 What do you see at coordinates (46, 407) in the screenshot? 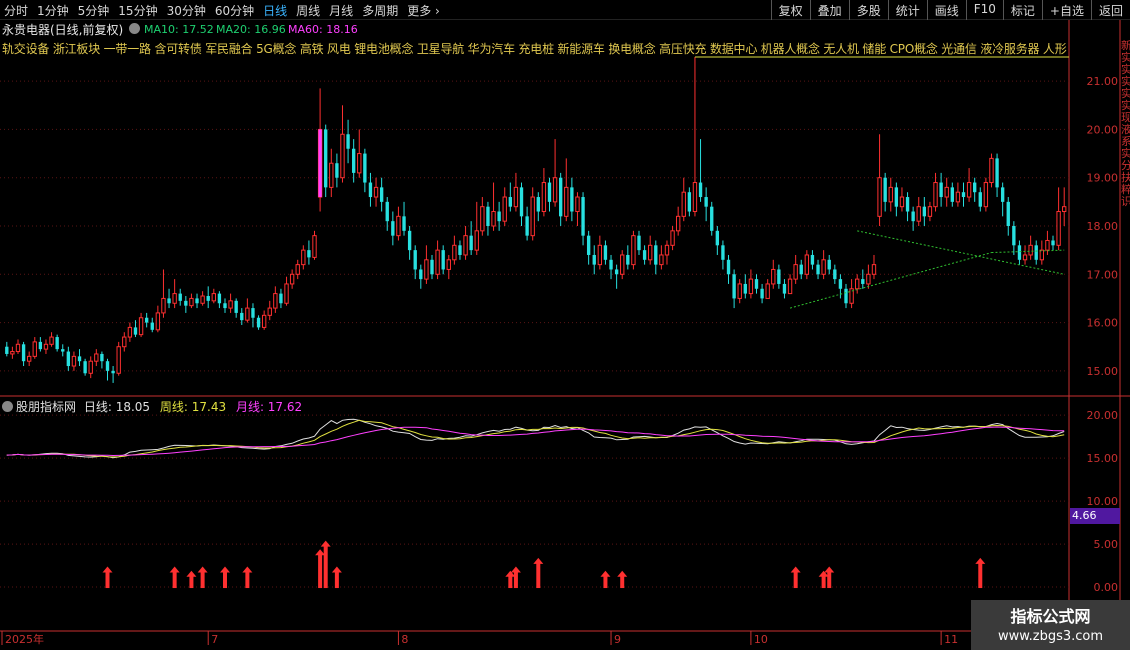
I see `indicator-name: 股朋指标网` at bounding box center [46, 407].